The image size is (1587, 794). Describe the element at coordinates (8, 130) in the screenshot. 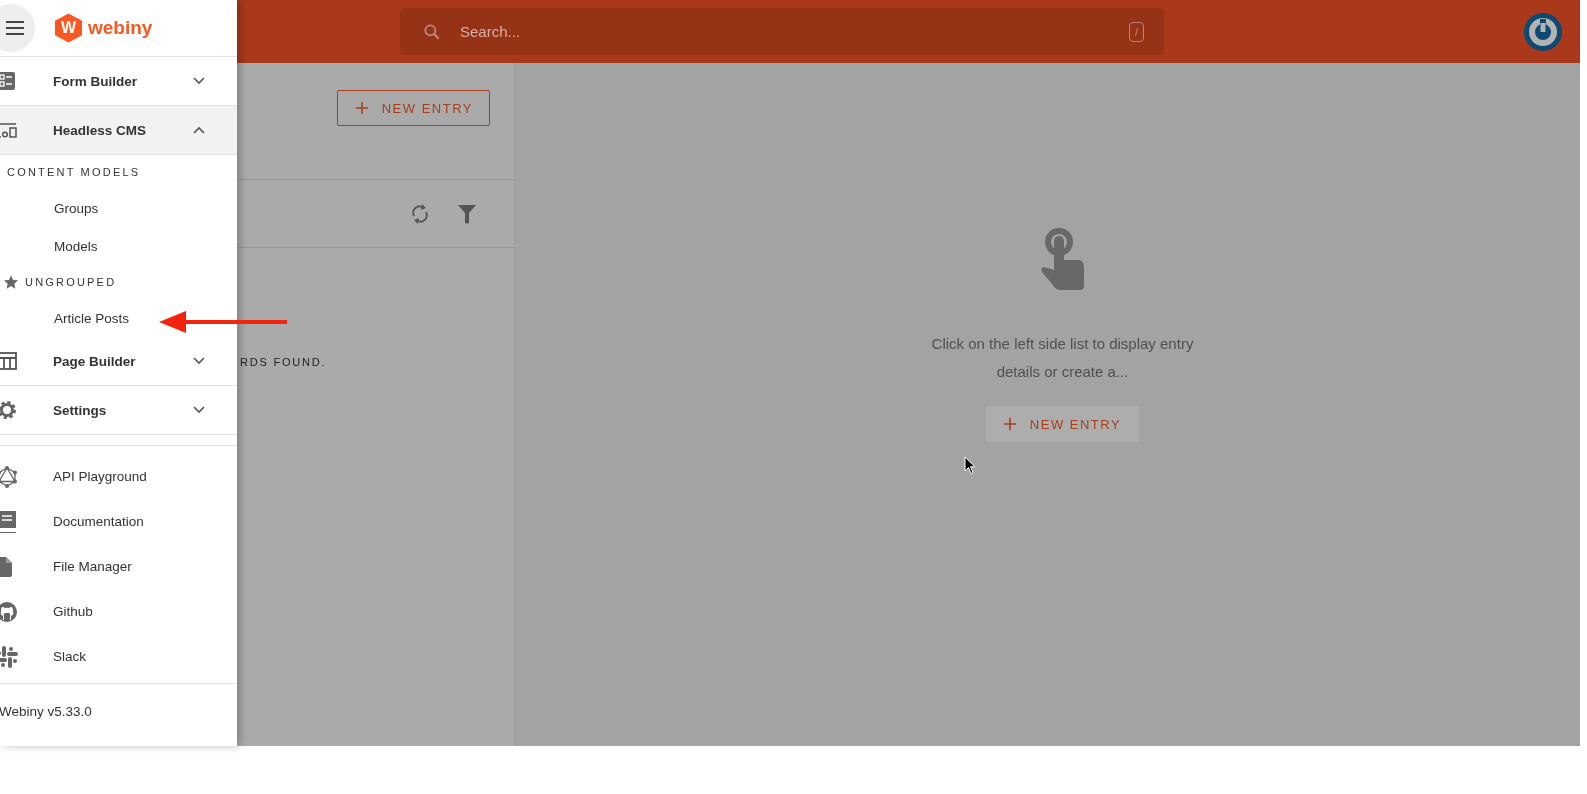

I see `devices-icon` at that location.